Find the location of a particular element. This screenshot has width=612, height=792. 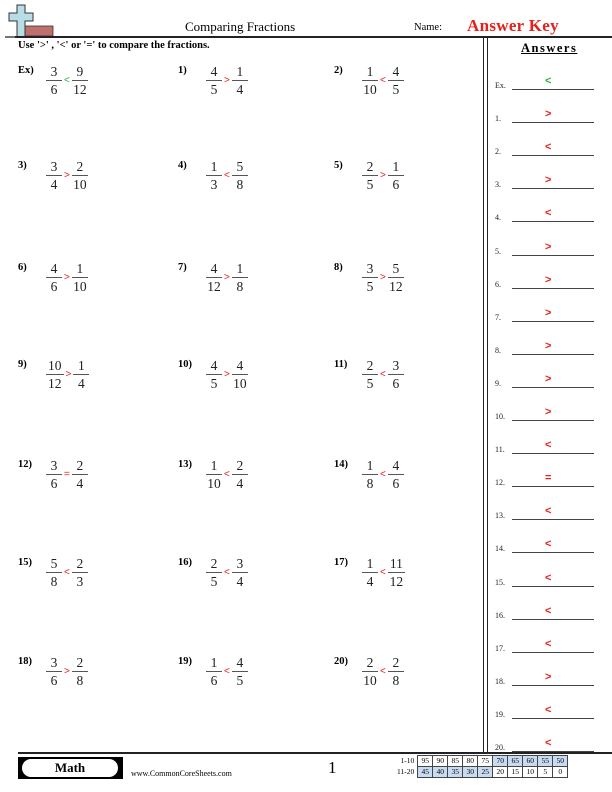

left-fraction: 16 is located at coordinates (214, 672).